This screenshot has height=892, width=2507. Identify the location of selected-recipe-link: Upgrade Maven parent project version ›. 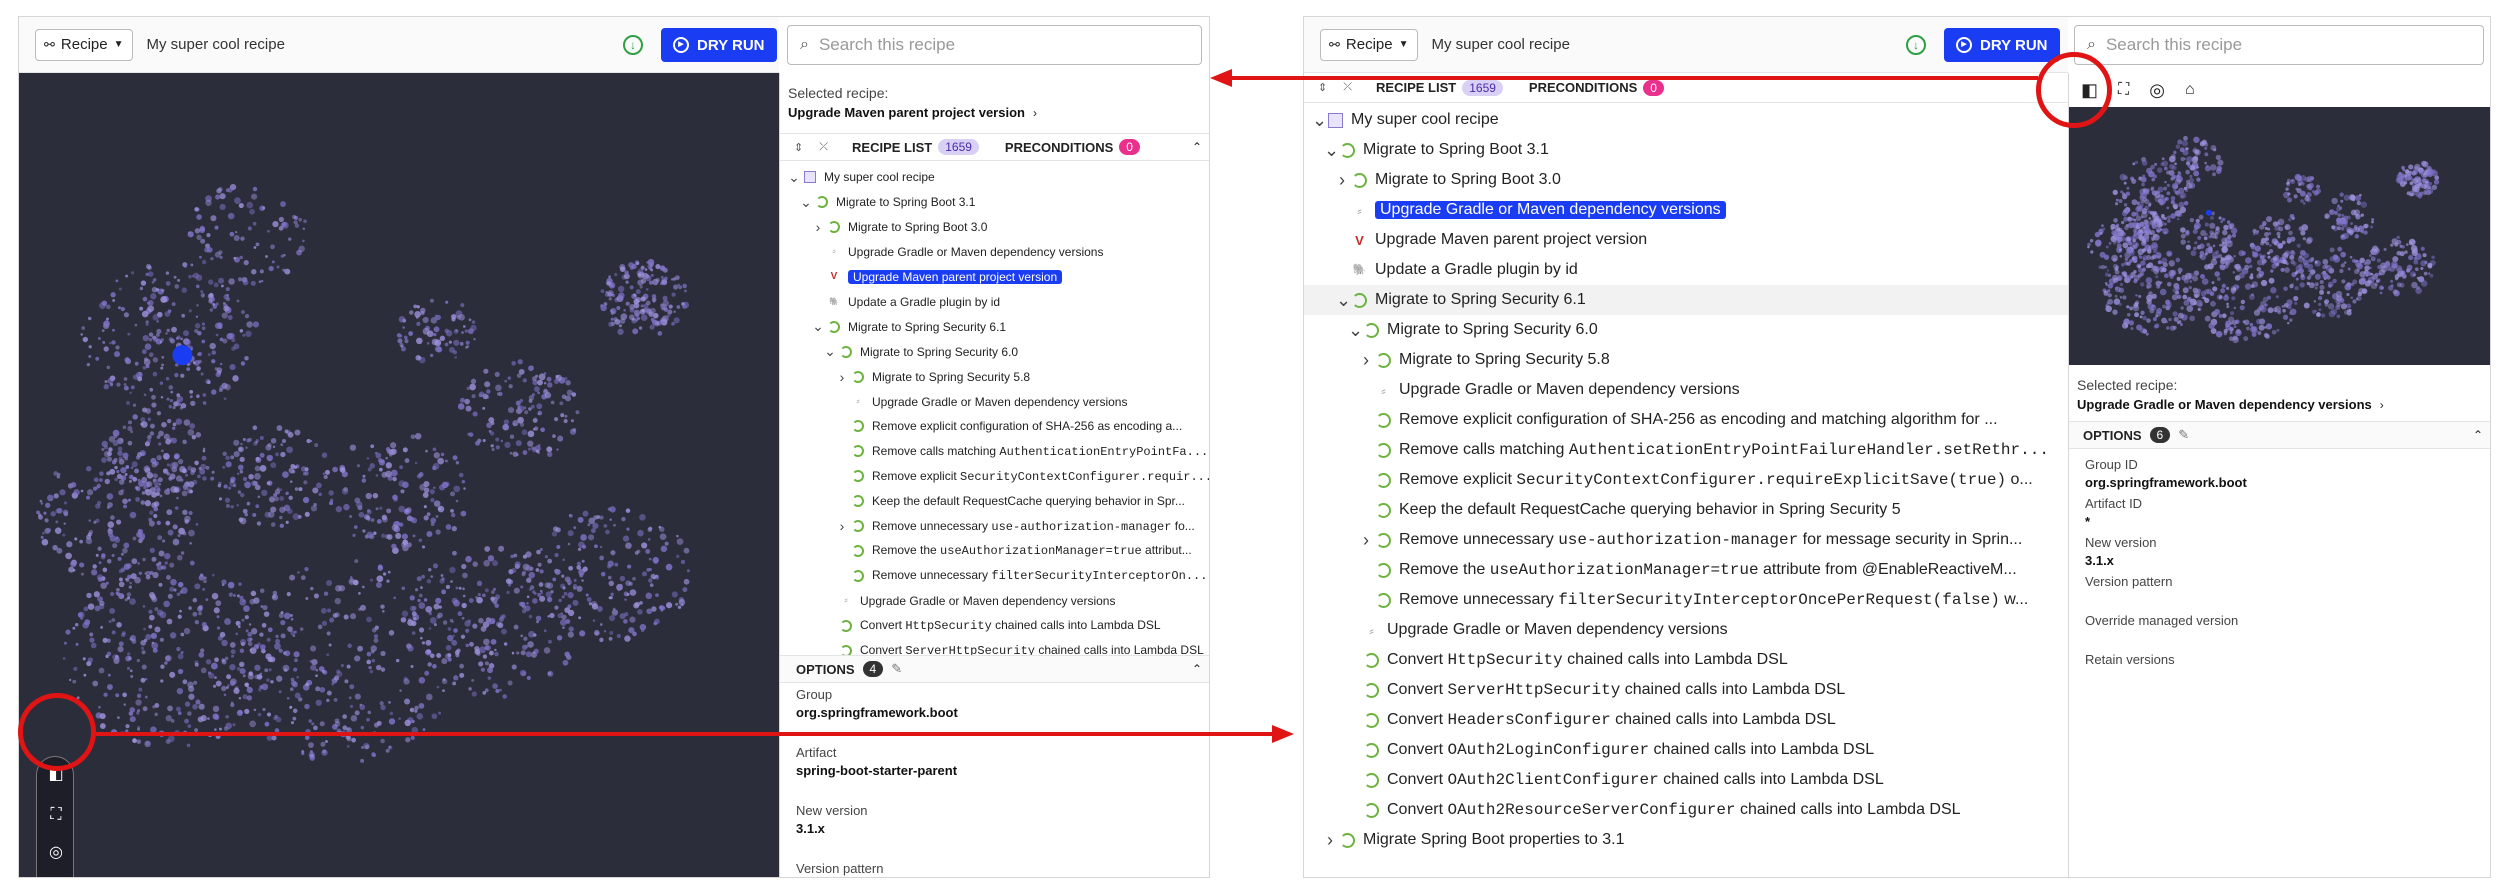
(912, 112).